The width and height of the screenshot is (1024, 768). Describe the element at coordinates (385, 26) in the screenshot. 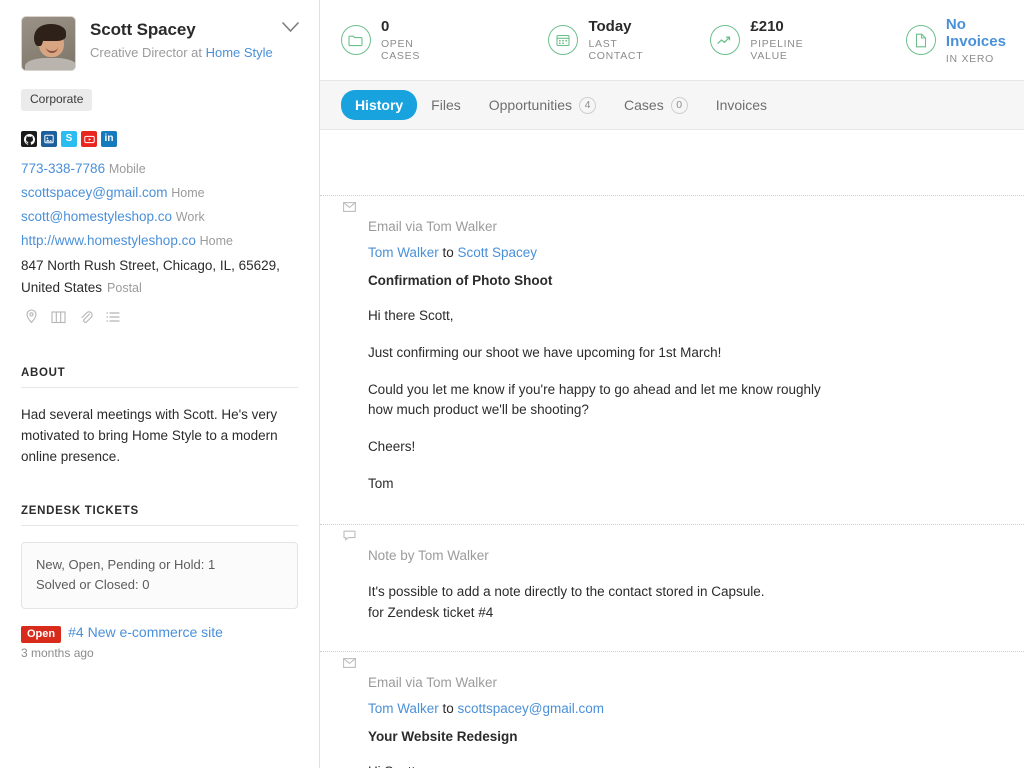

I see `stat-value: 0` at that location.